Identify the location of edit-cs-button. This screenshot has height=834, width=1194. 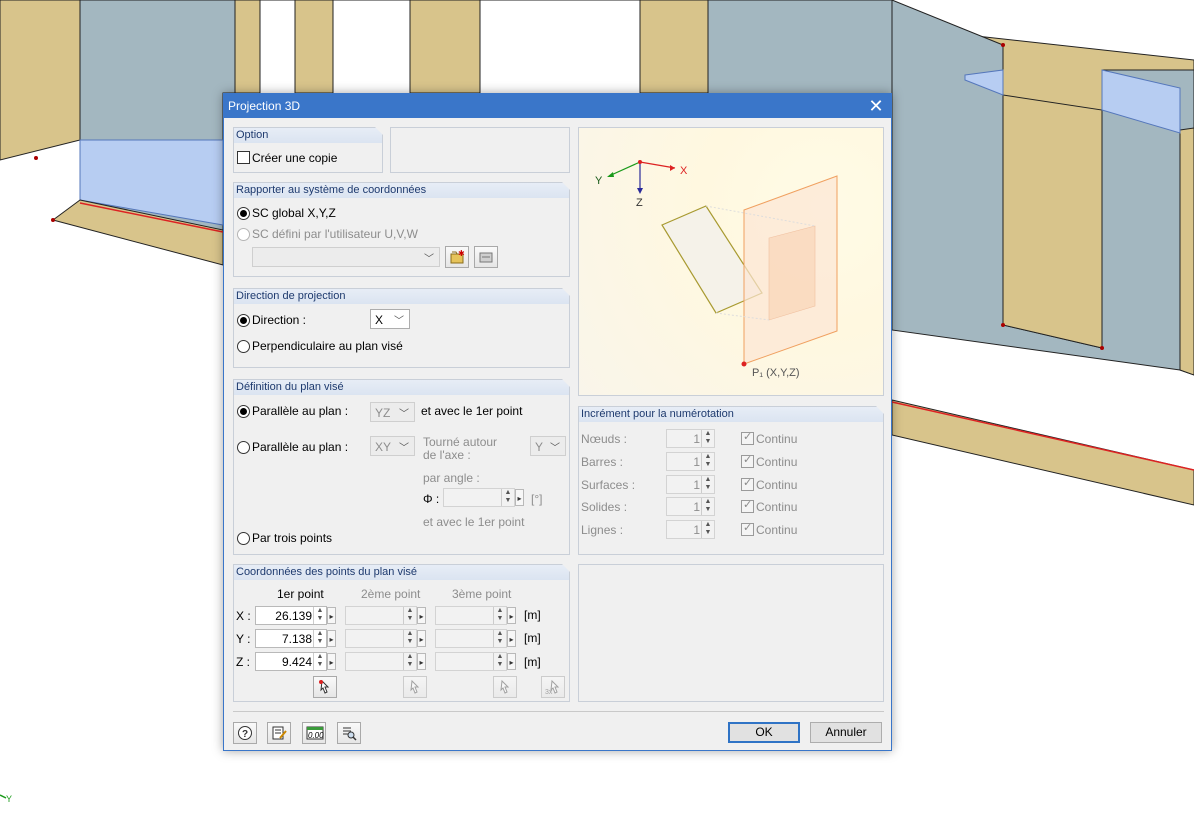
(486, 257).